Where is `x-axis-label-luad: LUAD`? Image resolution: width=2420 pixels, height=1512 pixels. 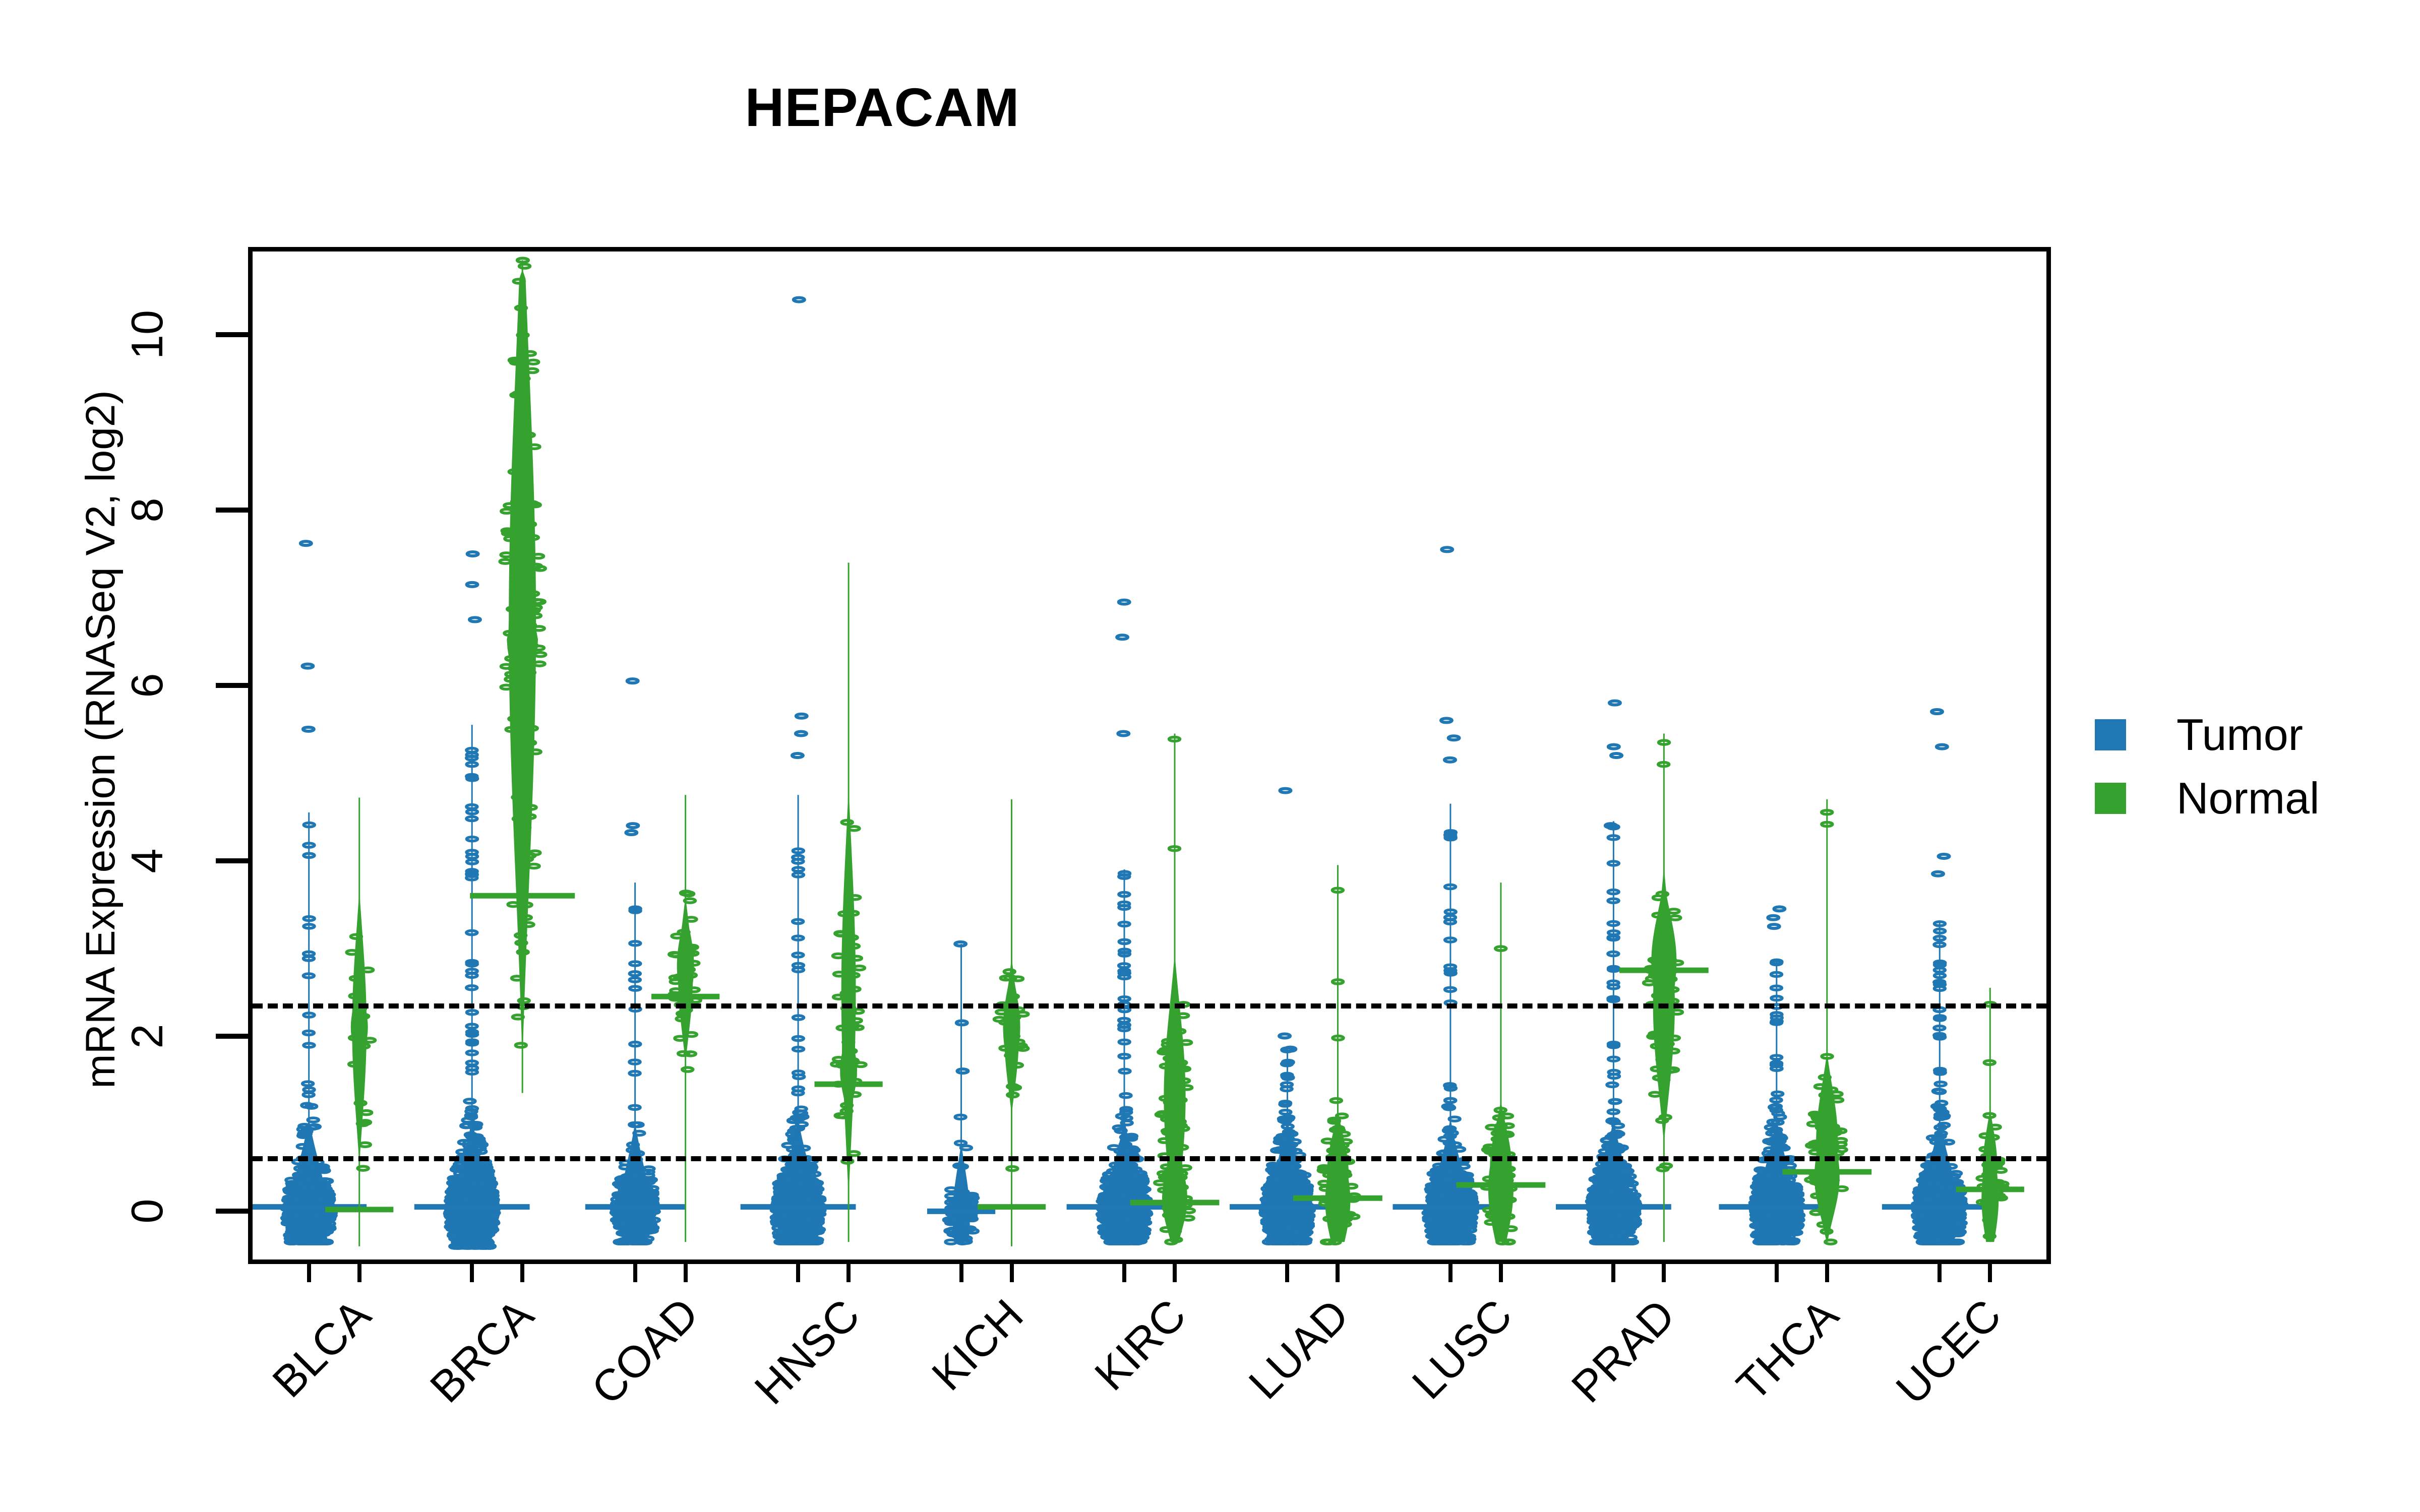
x-axis-label-luad: LUAD is located at coordinates (1299, 1349).